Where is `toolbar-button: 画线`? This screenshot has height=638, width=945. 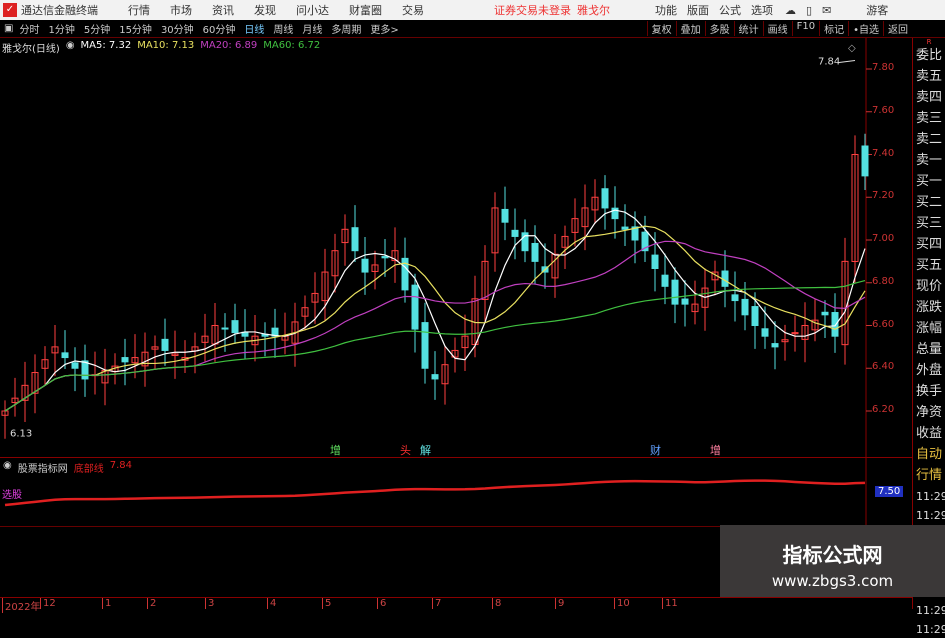 toolbar-button: 画线 is located at coordinates (777, 28).